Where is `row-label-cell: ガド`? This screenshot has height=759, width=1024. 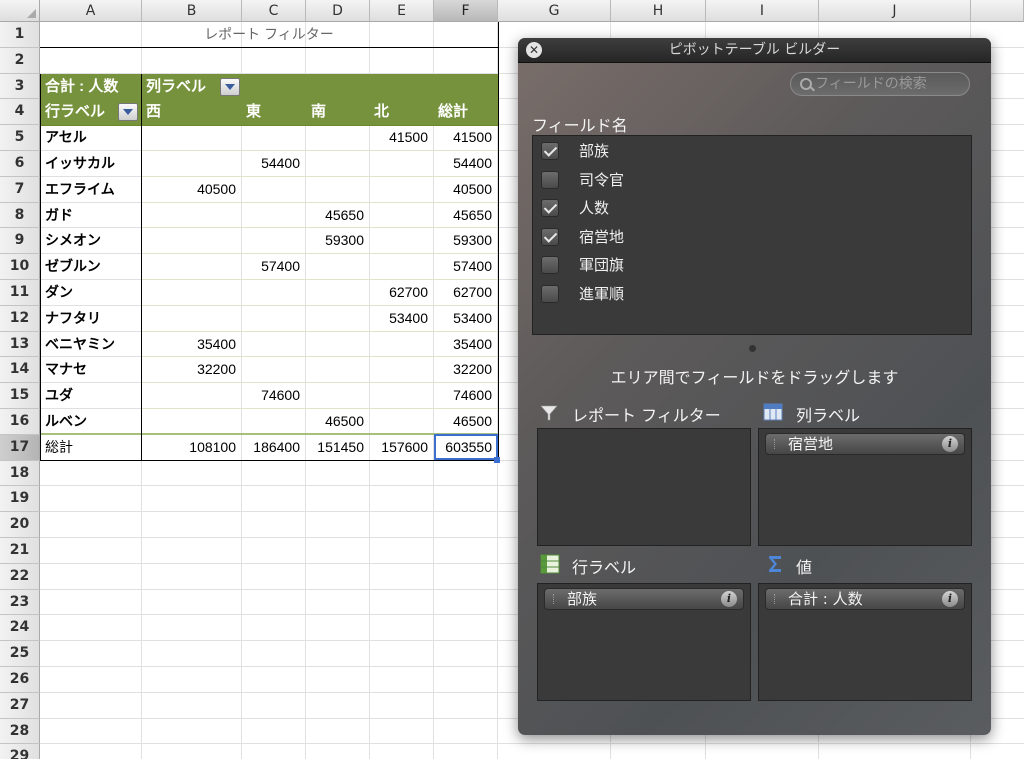
row-label-cell: ガド is located at coordinates (59, 215).